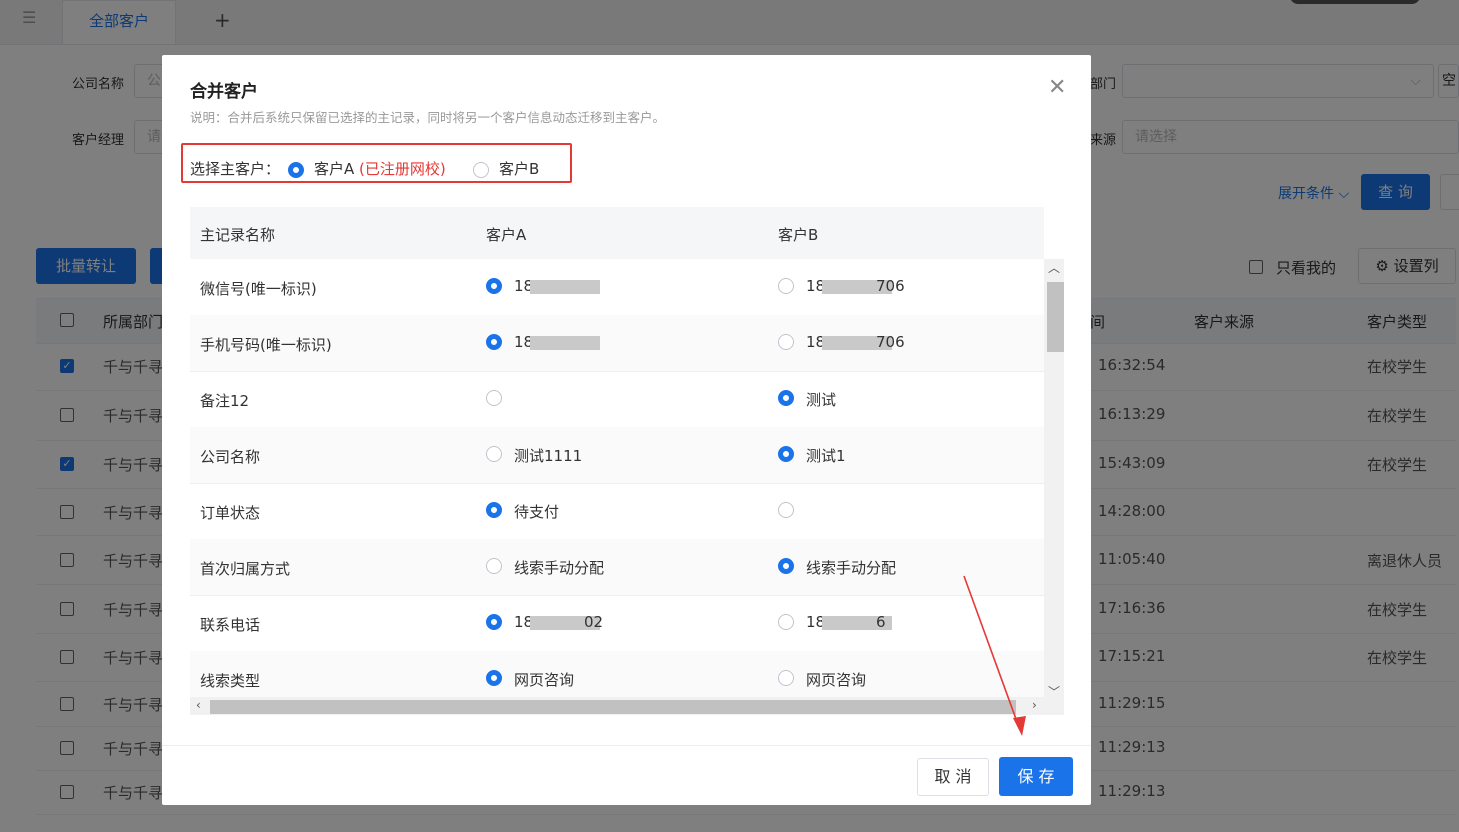 Image resolution: width=1459 pixels, height=832 pixels. Describe the element at coordinates (613, 707) in the screenshot. I see `horizontal-scroll-thumb` at that location.